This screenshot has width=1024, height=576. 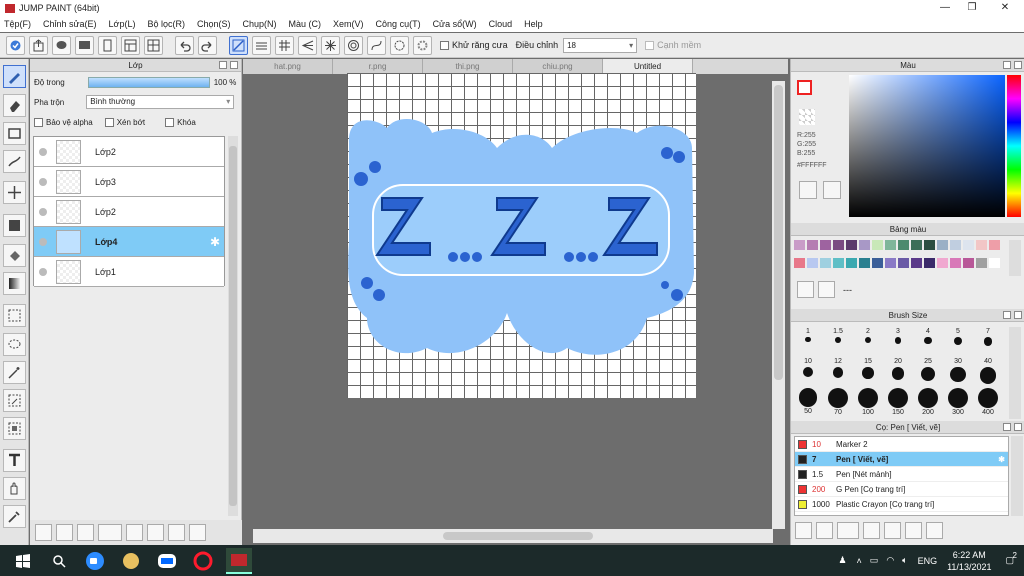 I want to click on crosshatch-icon, so click(x=284, y=45).